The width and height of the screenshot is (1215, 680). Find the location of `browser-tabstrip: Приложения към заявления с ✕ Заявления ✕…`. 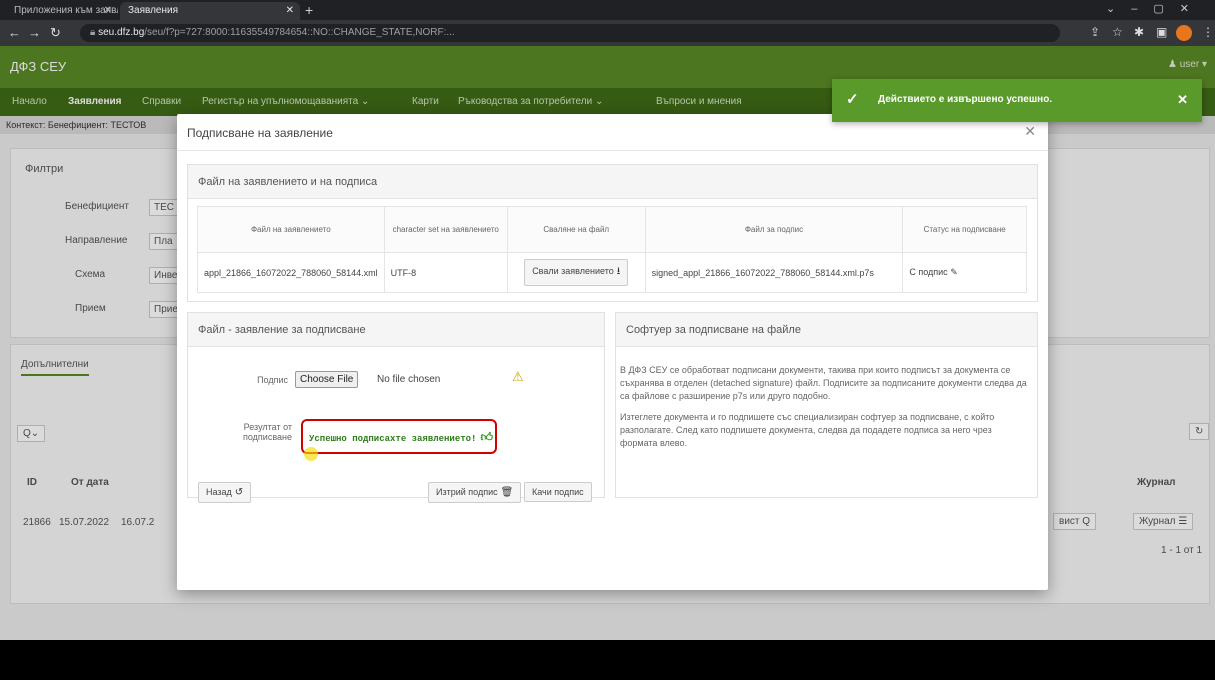

browser-tabstrip: Приложения към заявления с ✕ Заявления ✕… is located at coordinates (607, 10).